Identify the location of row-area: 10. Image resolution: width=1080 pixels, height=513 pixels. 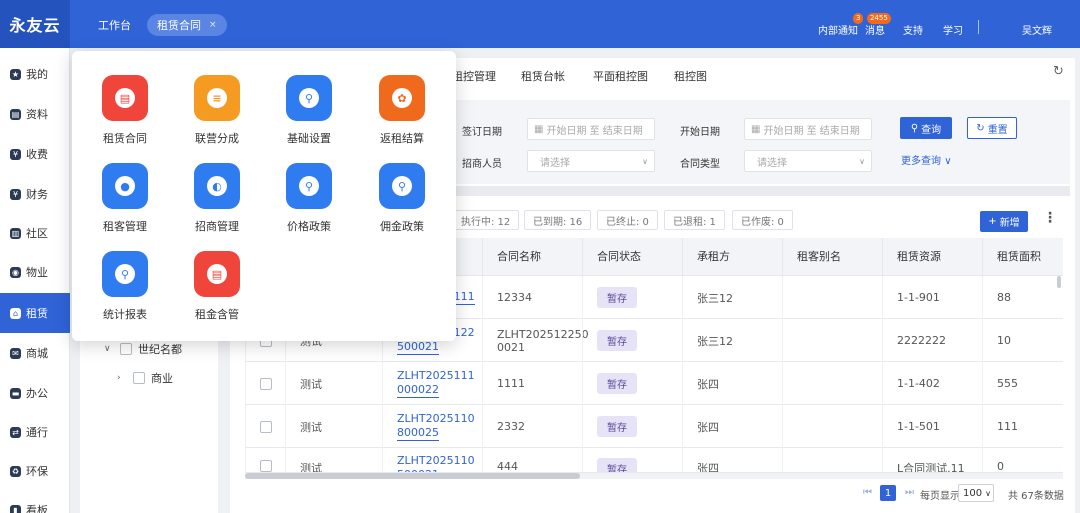
(1022, 340).